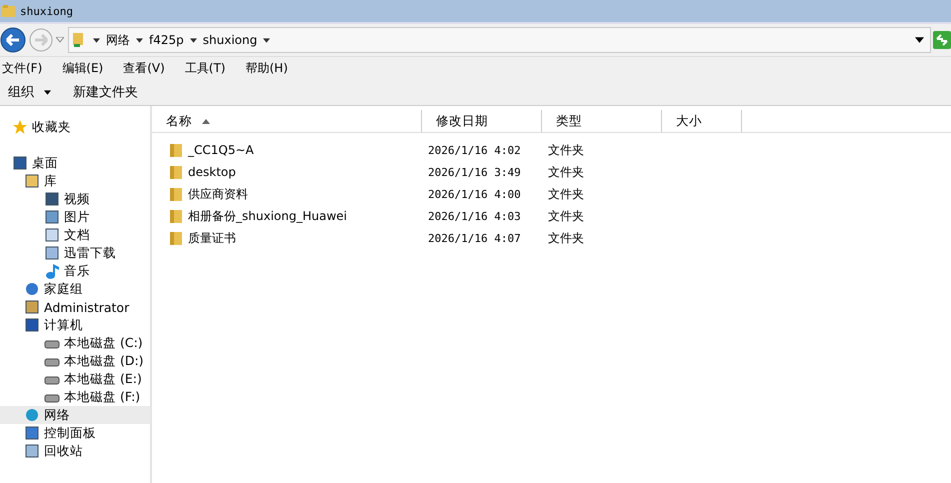  I want to click on file-name: 质量证书, so click(212, 238).